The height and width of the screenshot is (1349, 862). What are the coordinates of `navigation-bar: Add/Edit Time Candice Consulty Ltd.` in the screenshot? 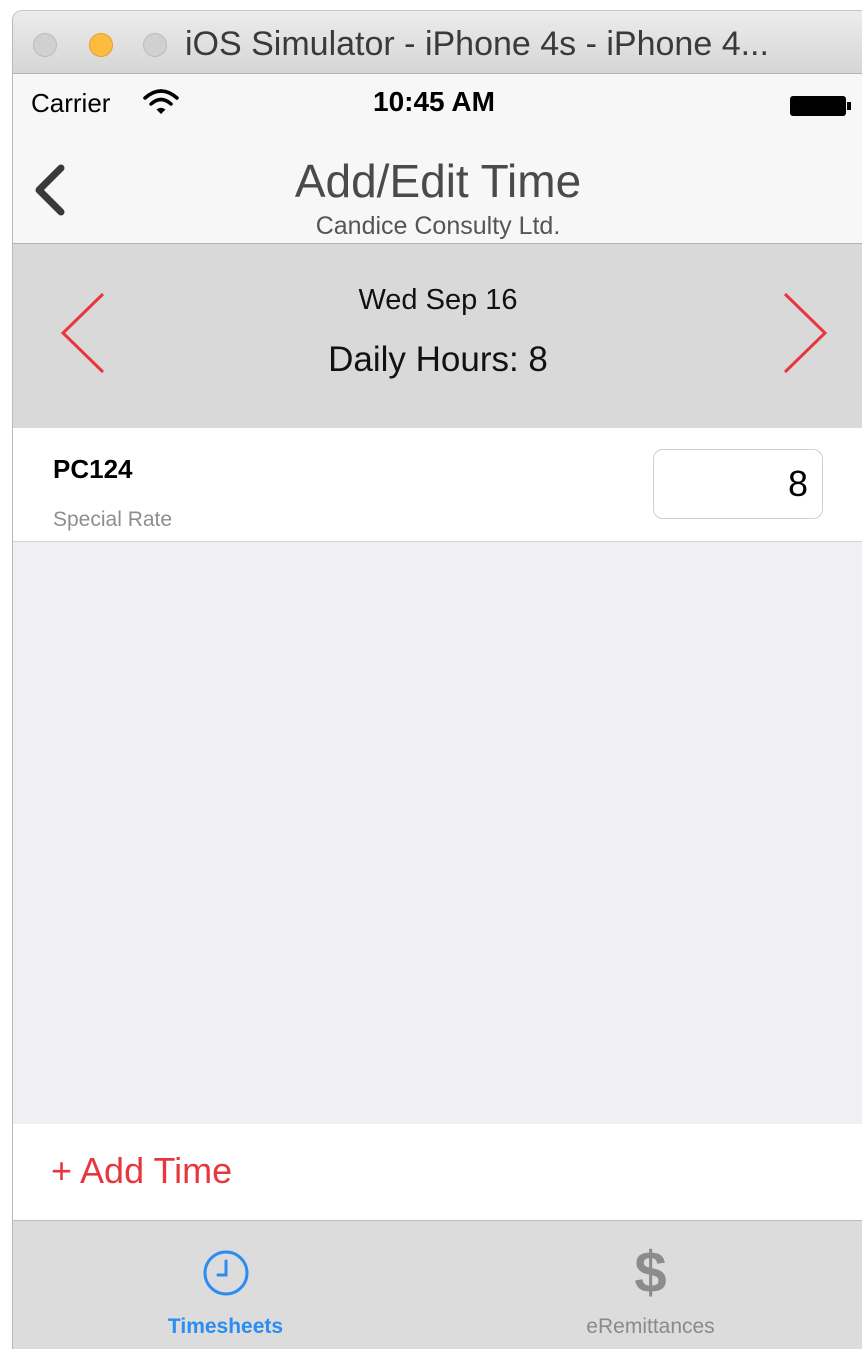 It's located at (437, 188).